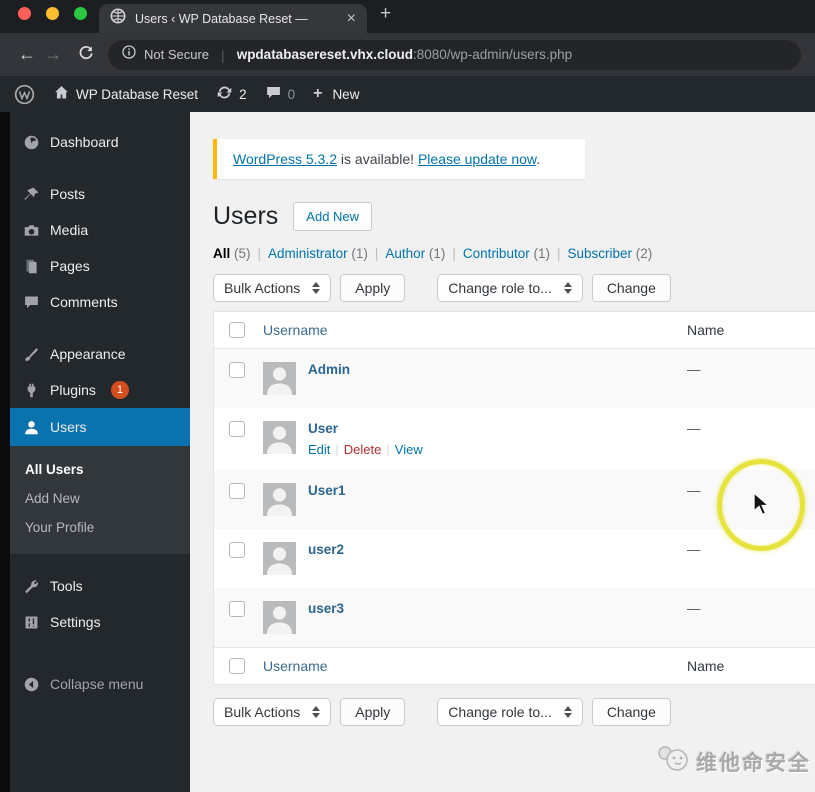 The height and width of the screenshot is (792, 815). Describe the element at coordinates (118, 18) in the screenshot. I see `favicon-icon` at that location.